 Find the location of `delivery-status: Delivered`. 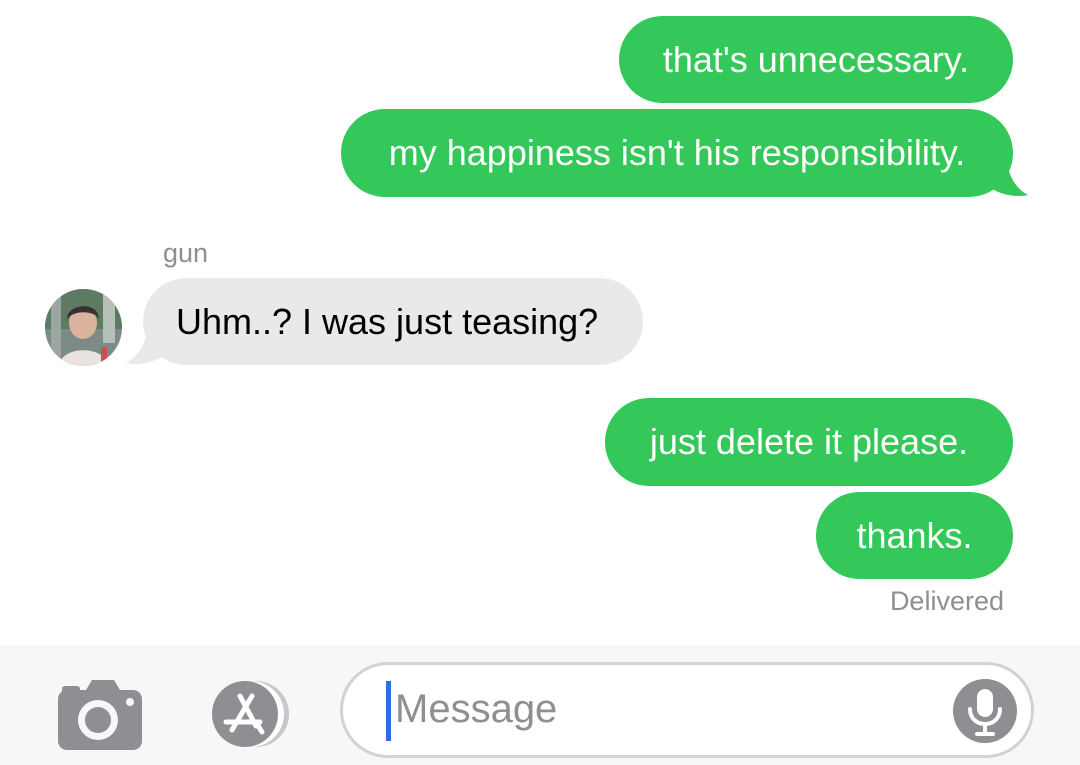

delivery-status: Delivered is located at coordinates (946, 601).